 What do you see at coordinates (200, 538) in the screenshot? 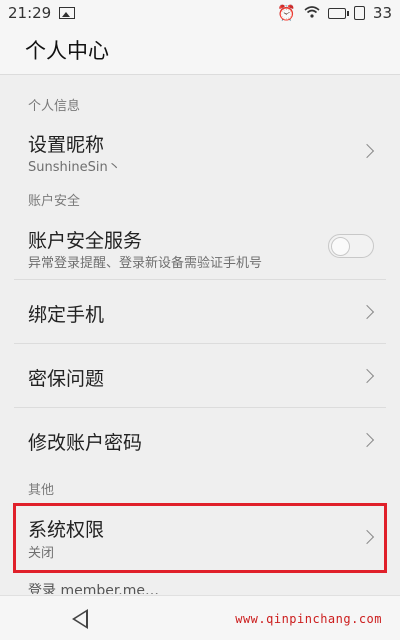
I see `row-system-permission: 系统权限 关闭` at bounding box center [200, 538].